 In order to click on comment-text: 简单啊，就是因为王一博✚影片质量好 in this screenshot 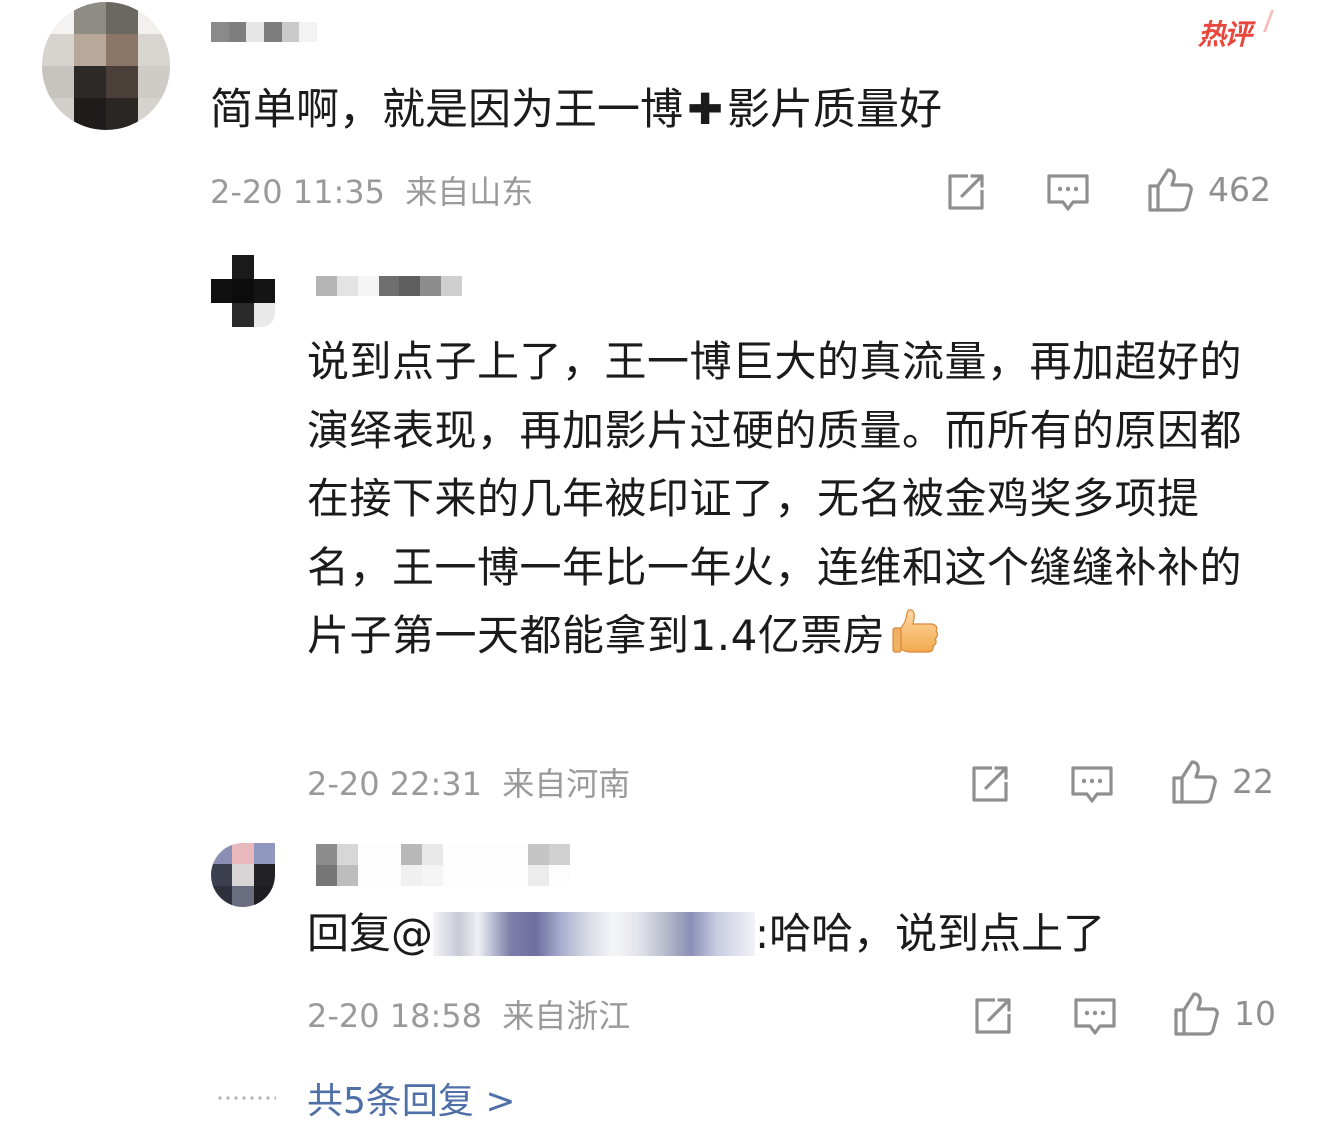, I will do `click(576, 110)`.